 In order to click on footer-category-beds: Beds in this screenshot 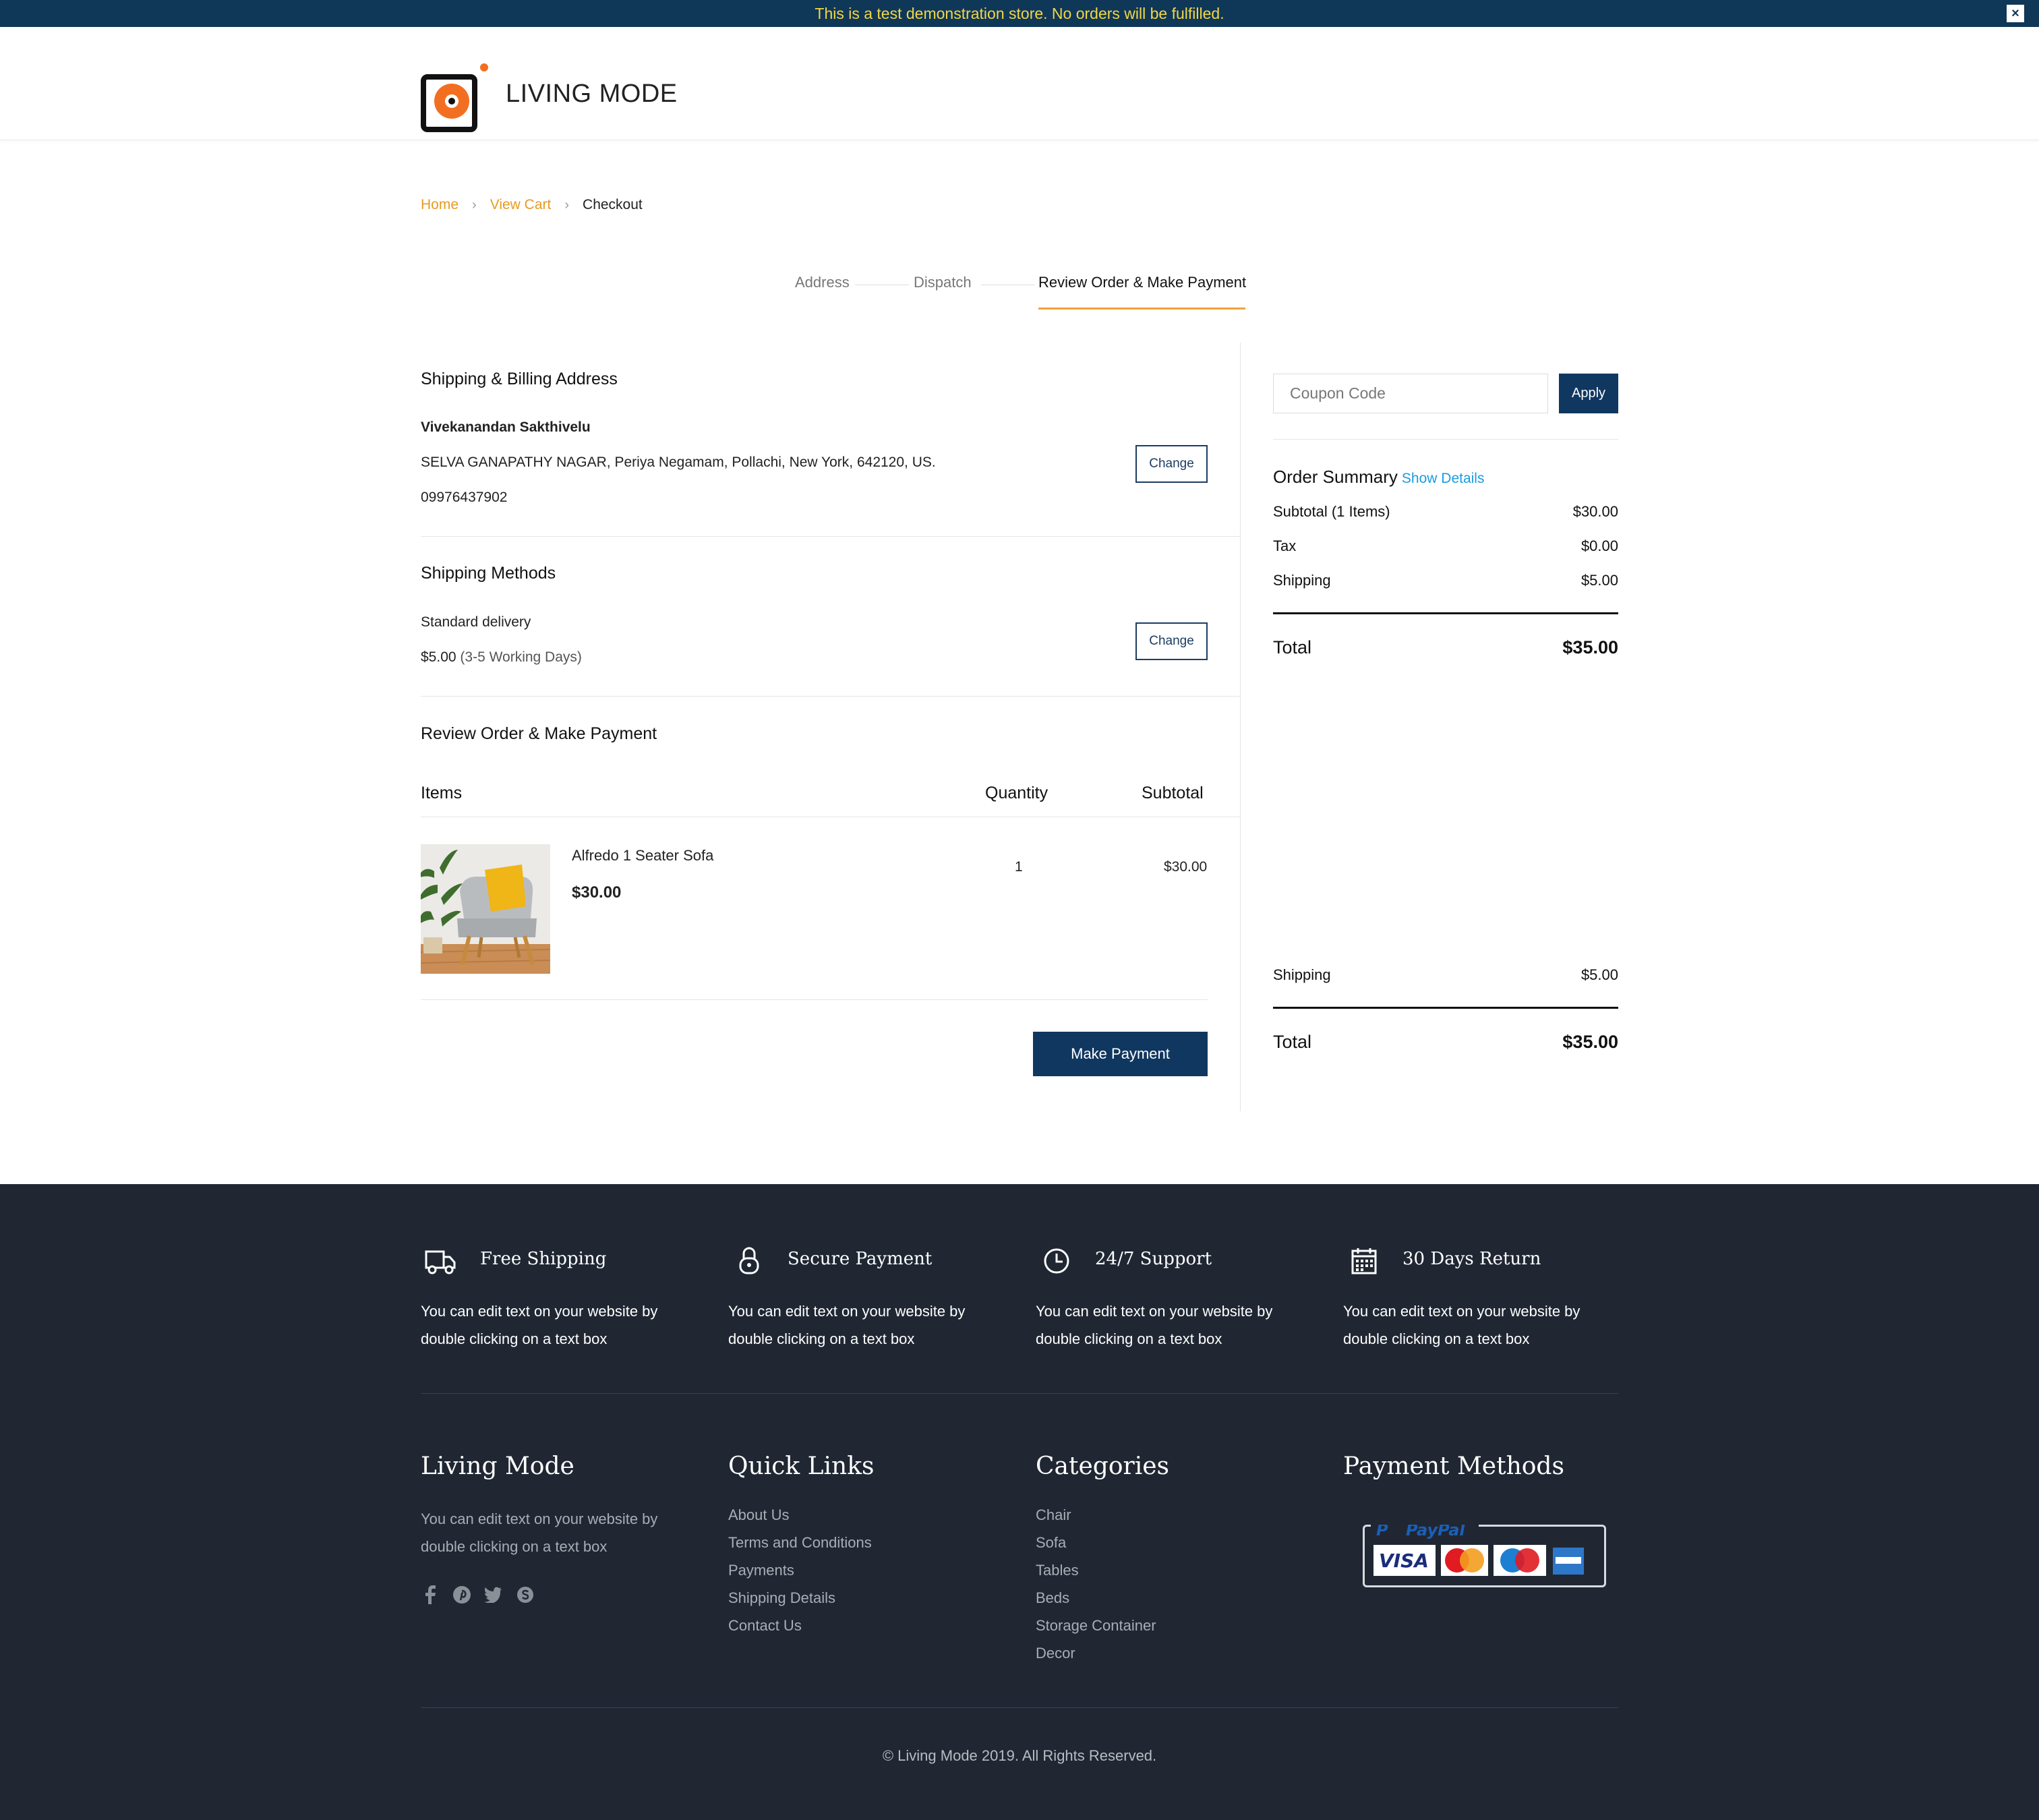, I will do `click(1052, 1598)`.